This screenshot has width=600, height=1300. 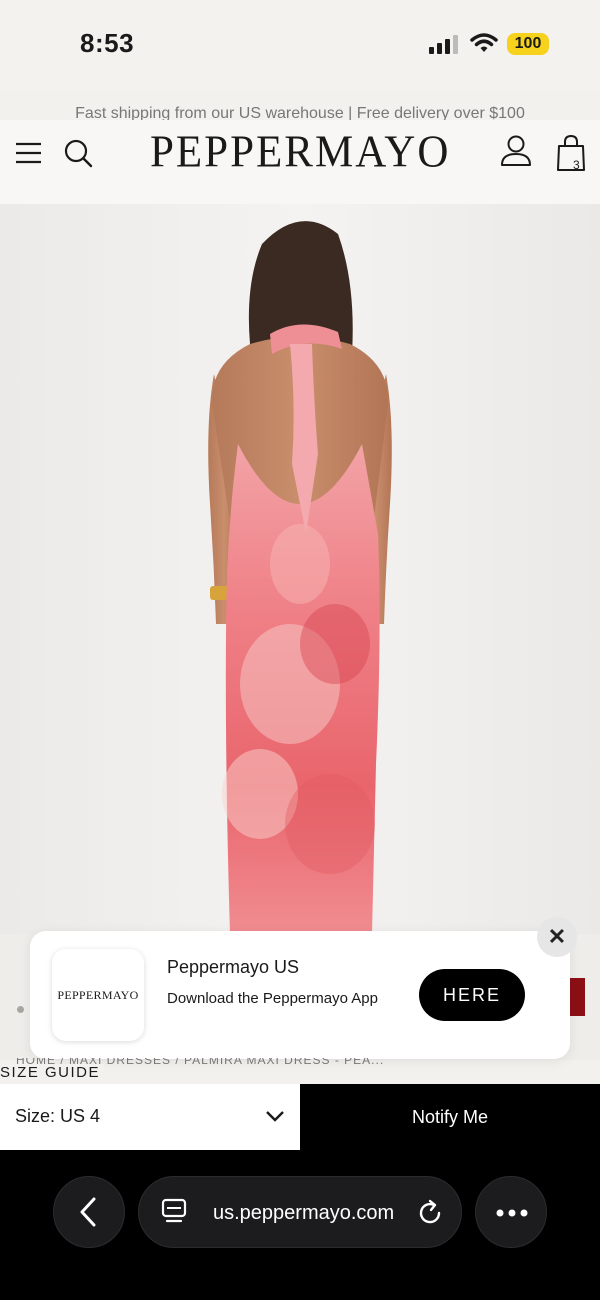 What do you see at coordinates (52, 1072) in the screenshot?
I see `size-guide-link: SIZE GUIDE` at bounding box center [52, 1072].